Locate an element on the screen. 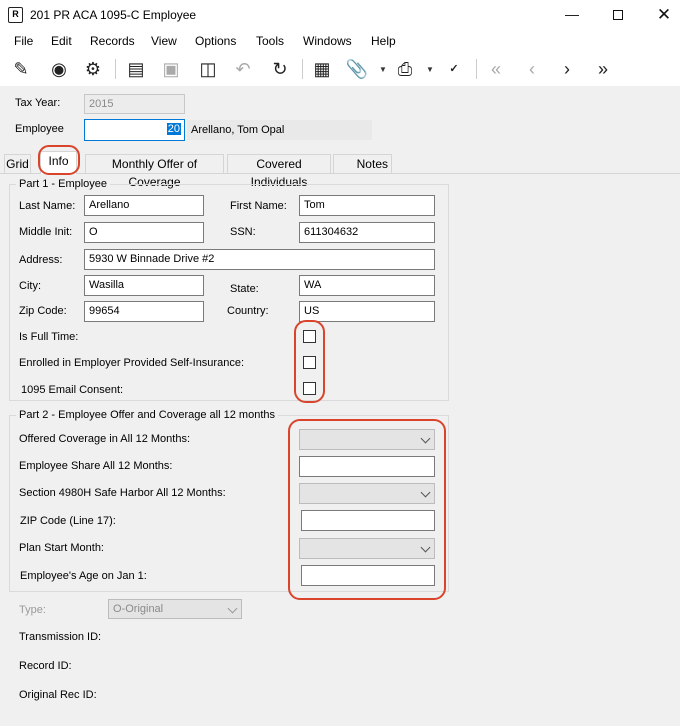 The image size is (680, 726). age-label: Employee's Age on Jan 1: is located at coordinates (83, 576).